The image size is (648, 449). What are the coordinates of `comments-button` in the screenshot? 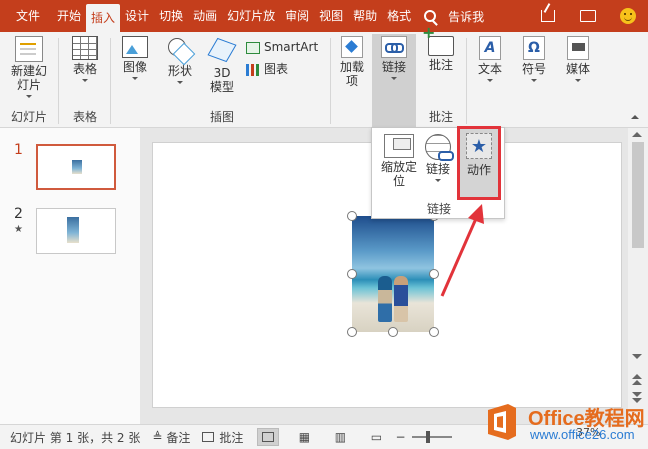 It's located at (588, 16).